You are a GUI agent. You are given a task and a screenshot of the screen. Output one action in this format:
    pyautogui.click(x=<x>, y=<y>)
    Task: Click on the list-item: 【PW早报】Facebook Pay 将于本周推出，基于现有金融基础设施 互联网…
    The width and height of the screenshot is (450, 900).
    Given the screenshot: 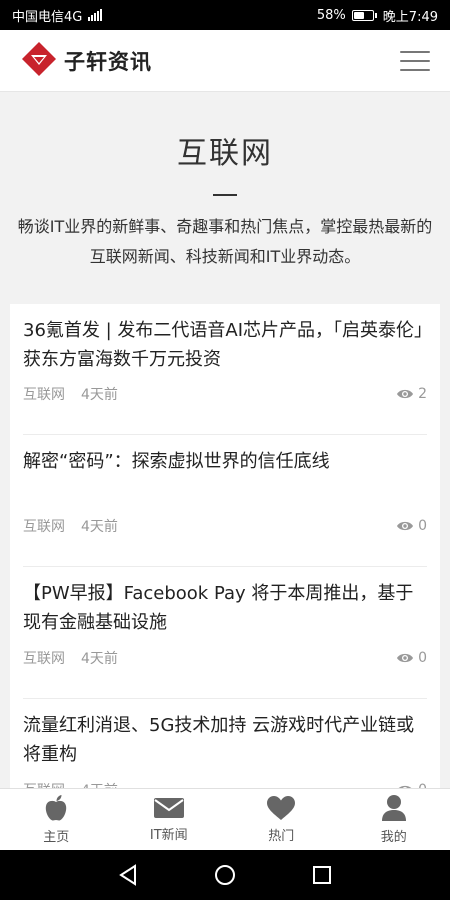 What is the action you would take?
    pyautogui.click(x=225, y=633)
    